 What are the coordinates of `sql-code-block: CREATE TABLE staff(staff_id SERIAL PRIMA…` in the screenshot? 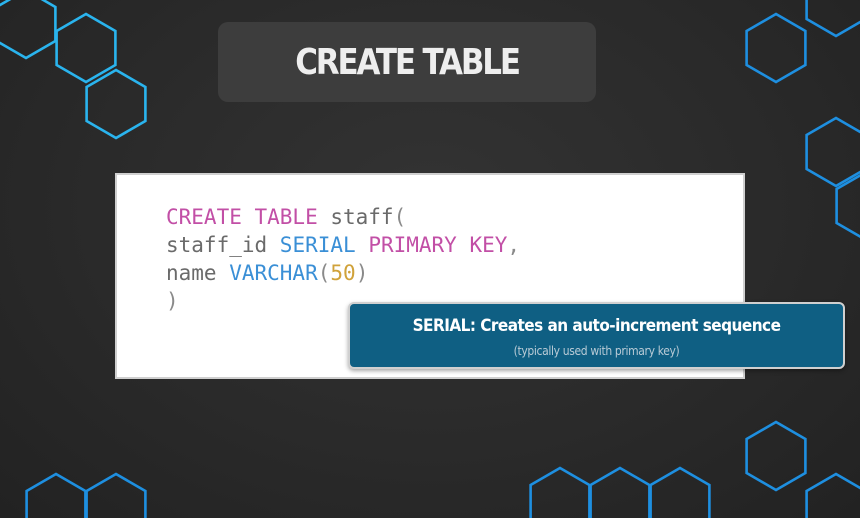 It's located at (343, 259).